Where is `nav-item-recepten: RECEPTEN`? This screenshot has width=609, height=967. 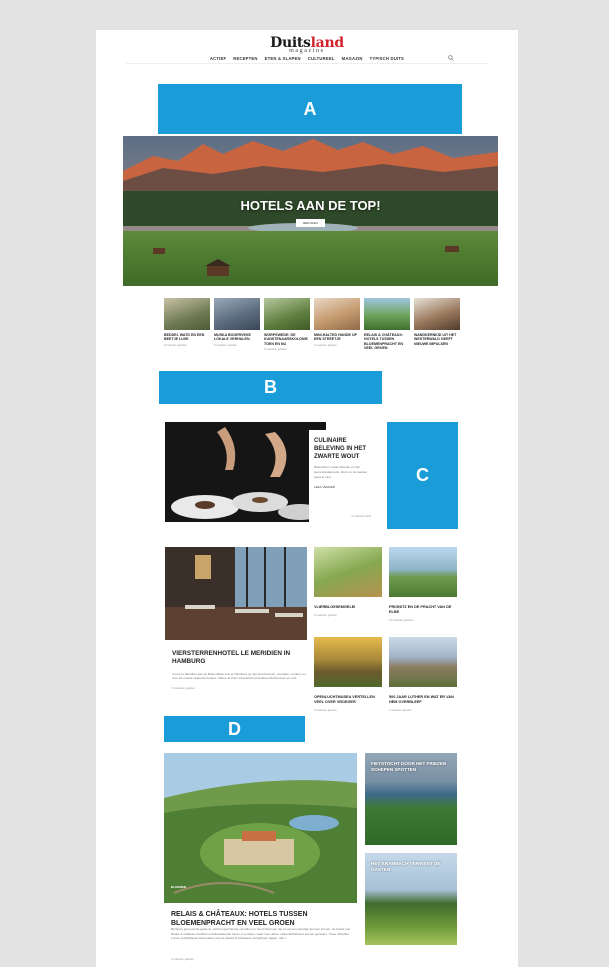
nav-item-recepten: RECEPTEN is located at coordinates (245, 58).